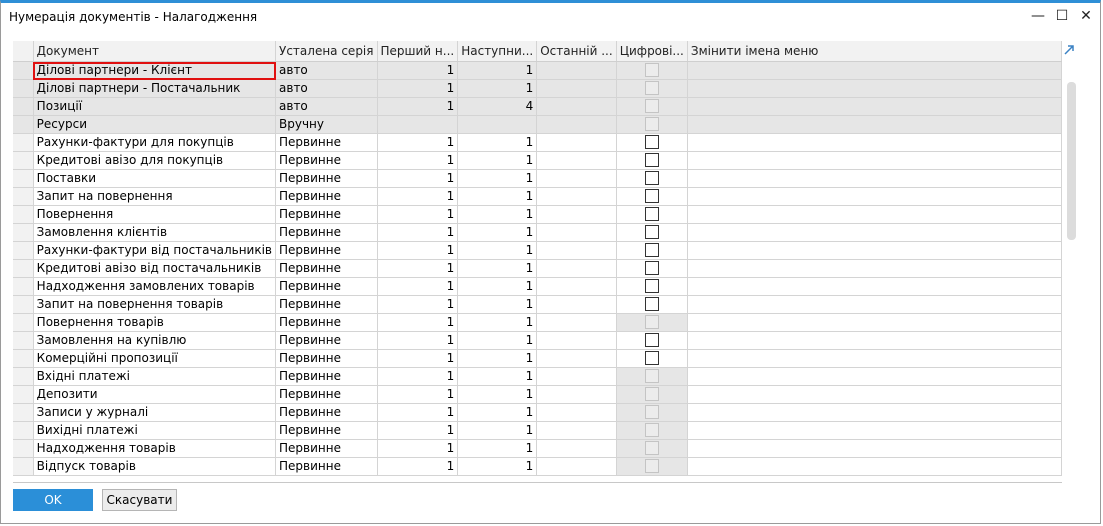  Describe the element at coordinates (53, 500) in the screenshot. I see `ok-button: OK` at that location.